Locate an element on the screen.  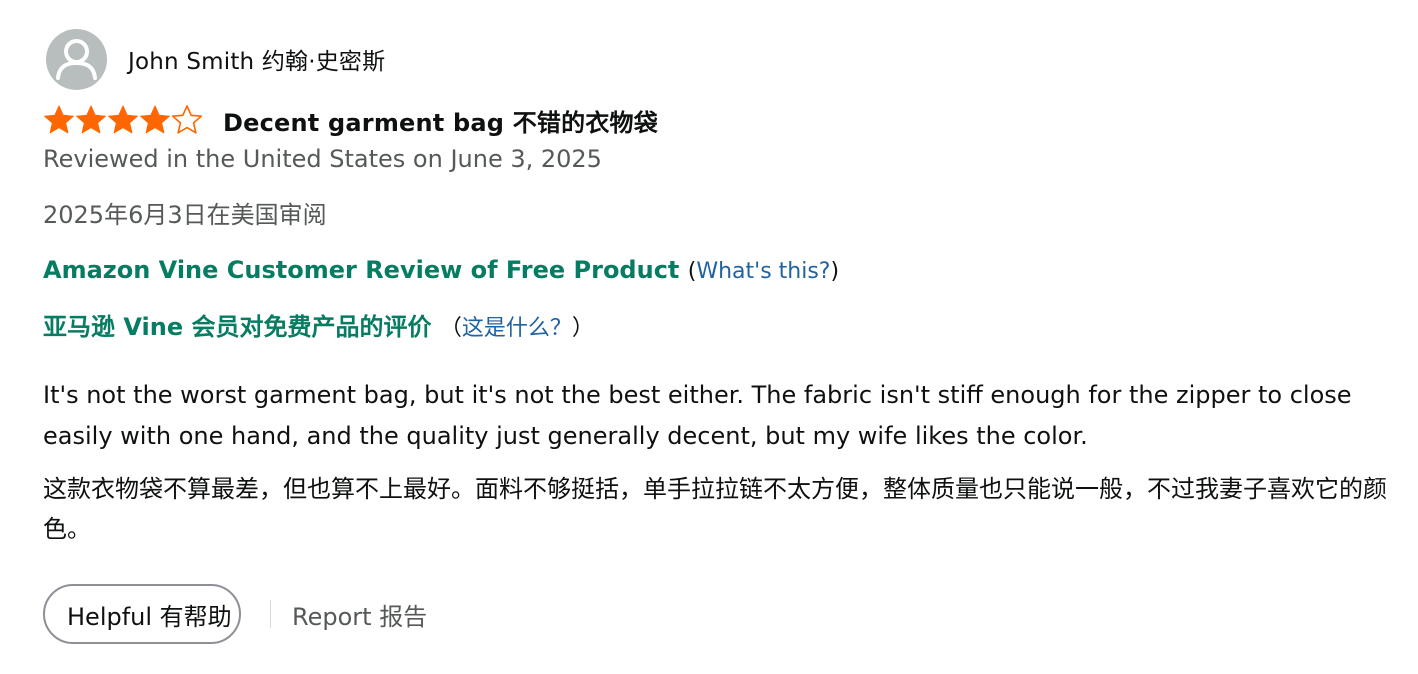
report-link: Report 报告 is located at coordinates (359, 614).